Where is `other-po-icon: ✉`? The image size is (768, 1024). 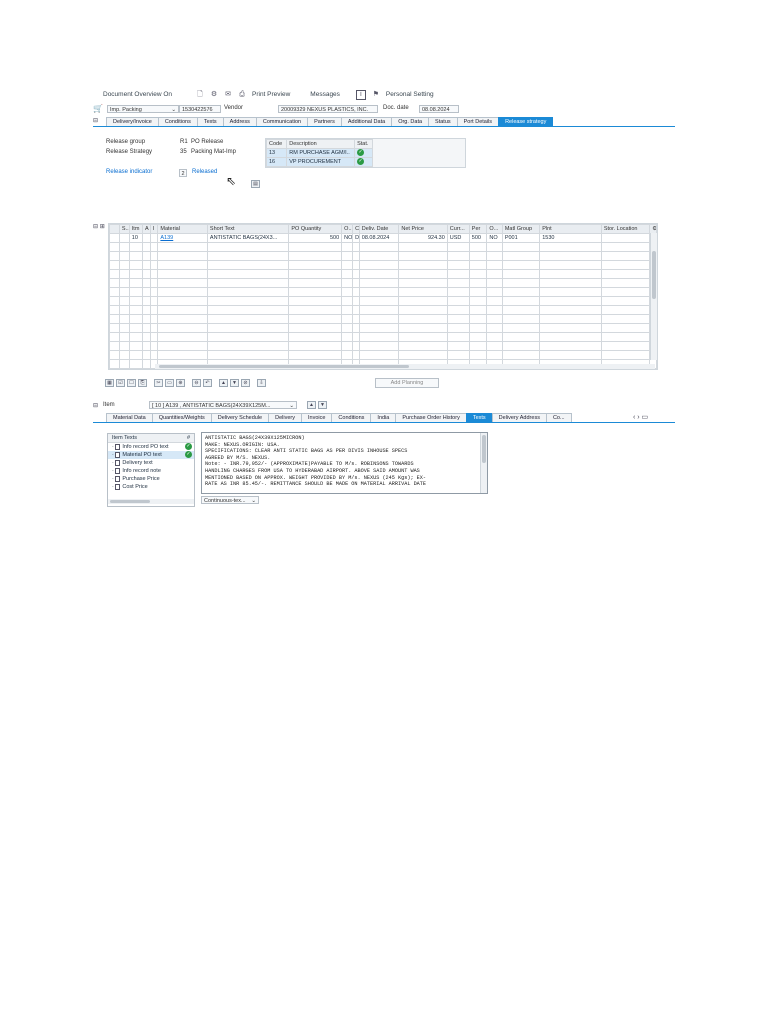 other-po-icon: ✉ is located at coordinates (228, 95).